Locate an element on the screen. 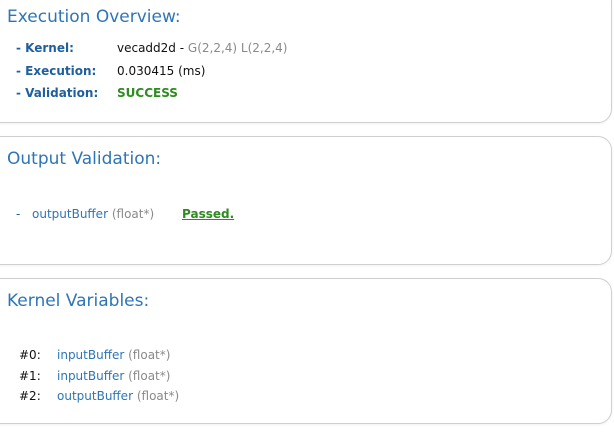 The height and width of the screenshot is (433, 614). execution-overview-title: Execution Overview: is located at coordinates (94, 17).